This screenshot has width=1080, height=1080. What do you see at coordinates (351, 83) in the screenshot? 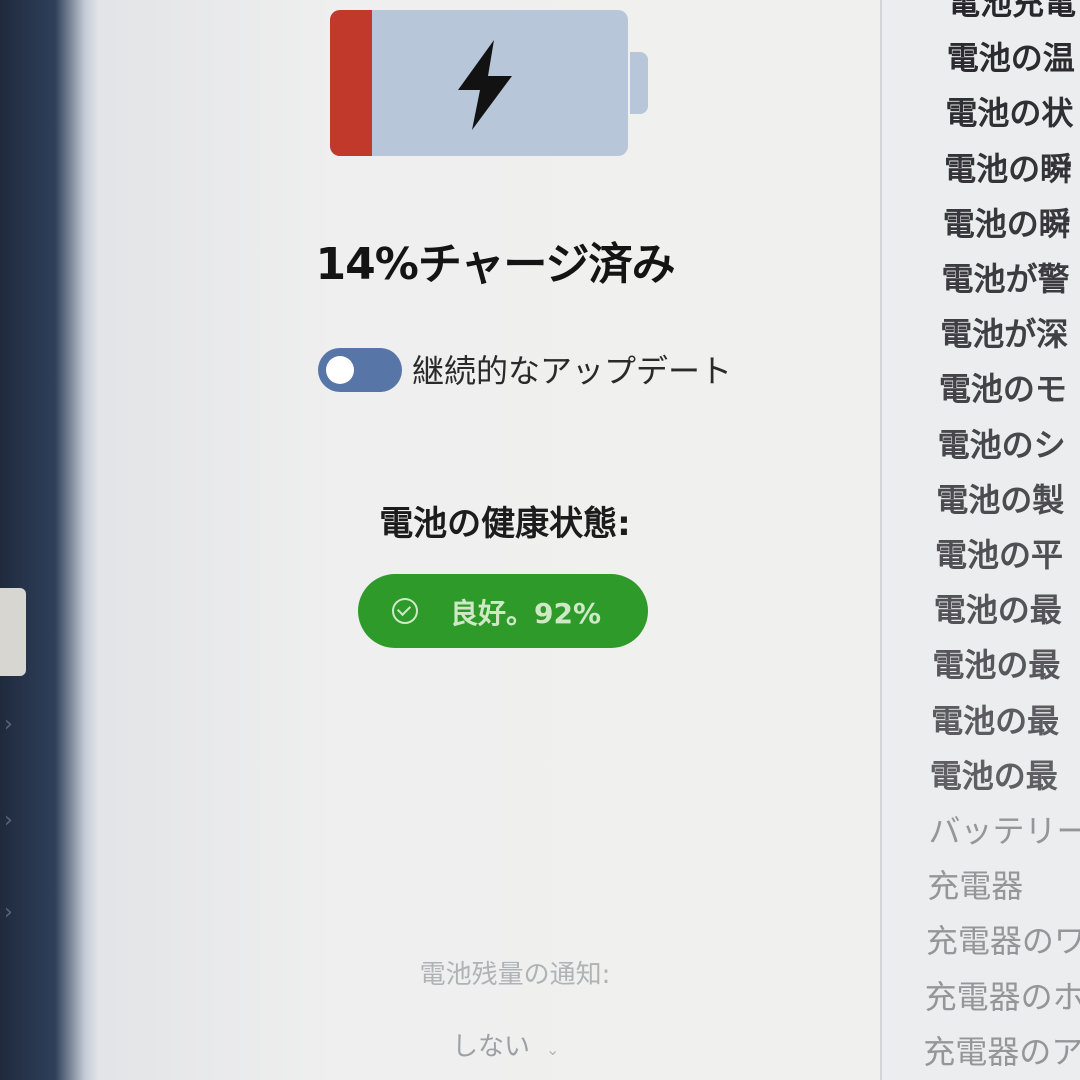
I see `battery-charge-fill` at bounding box center [351, 83].